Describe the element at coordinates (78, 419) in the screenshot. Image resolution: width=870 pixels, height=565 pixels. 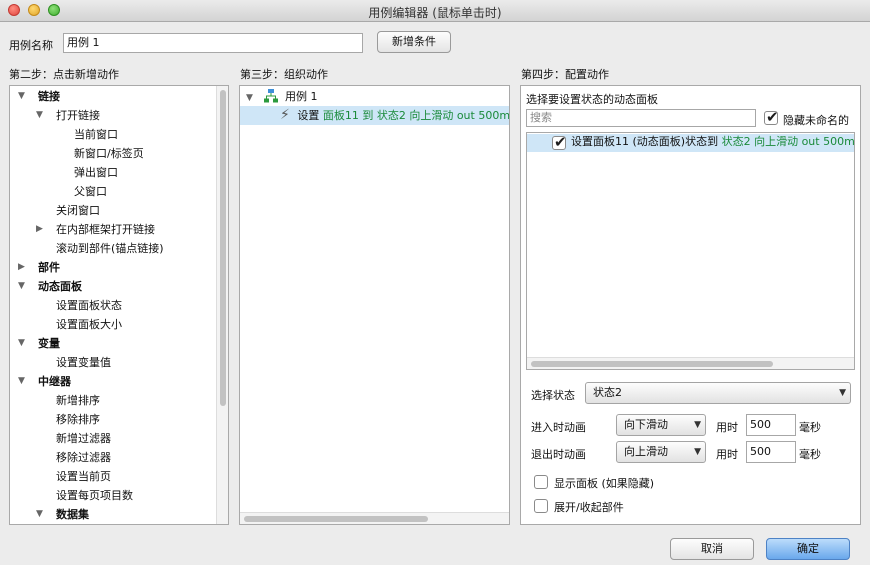
I see `action-tree-item: 移除排序` at that location.